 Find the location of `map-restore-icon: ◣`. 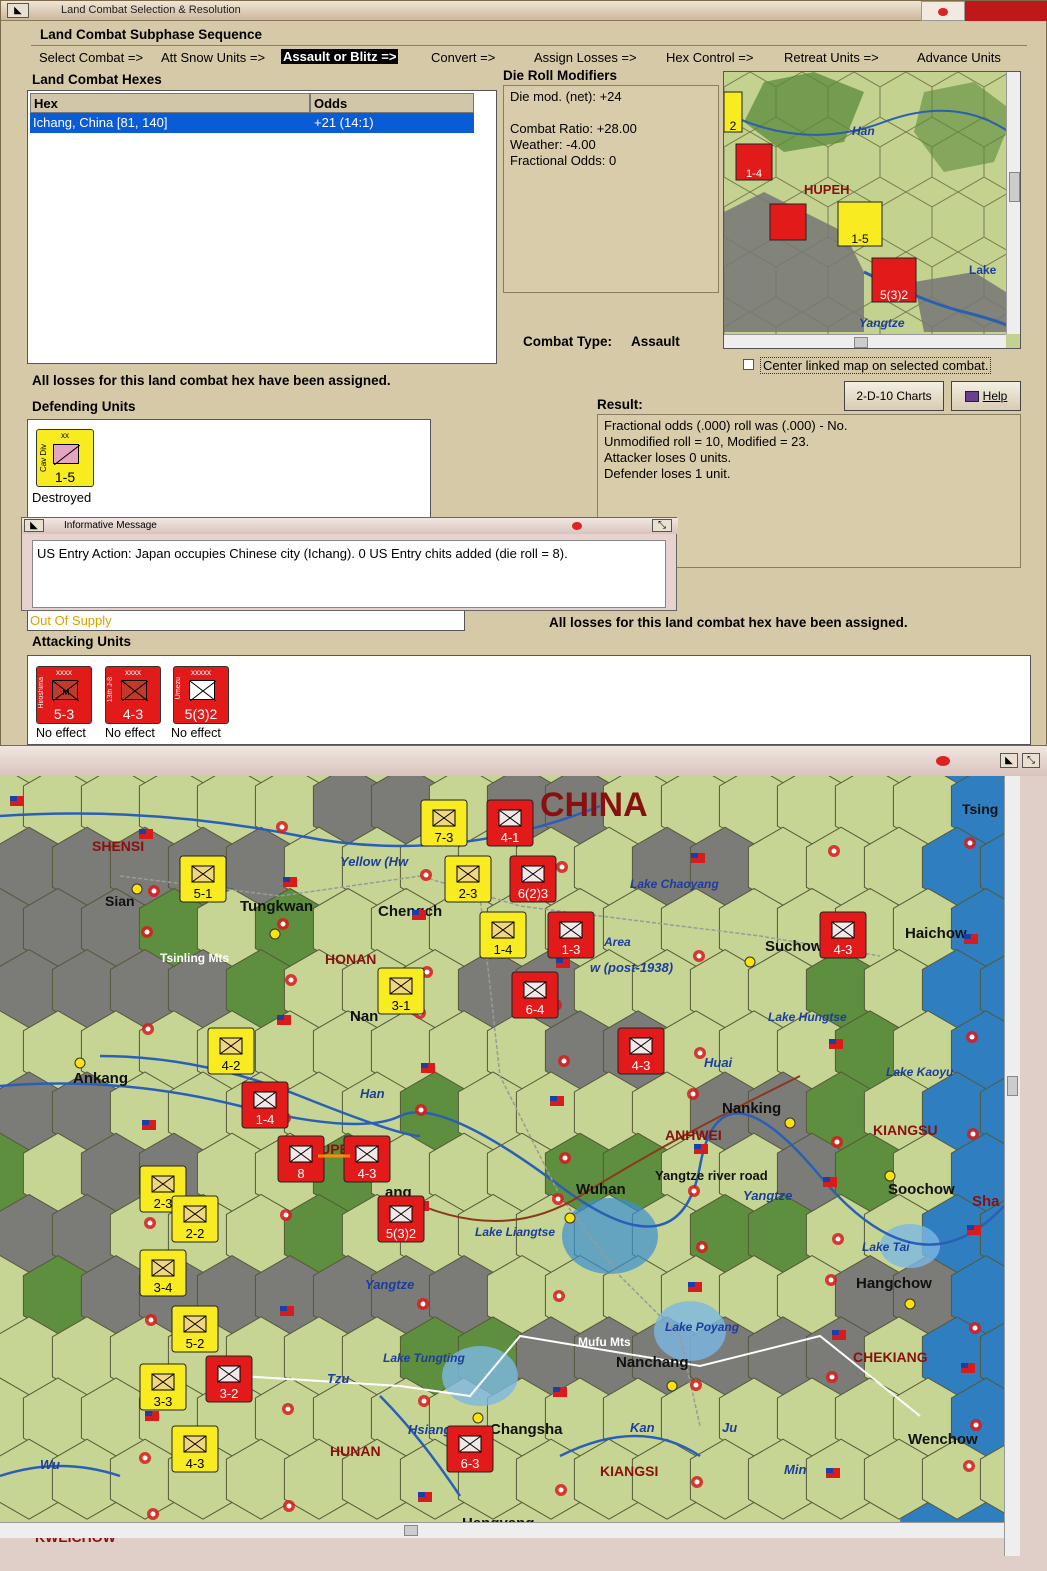

map-restore-icon: ◣ is located at coordinates (1009, 760).